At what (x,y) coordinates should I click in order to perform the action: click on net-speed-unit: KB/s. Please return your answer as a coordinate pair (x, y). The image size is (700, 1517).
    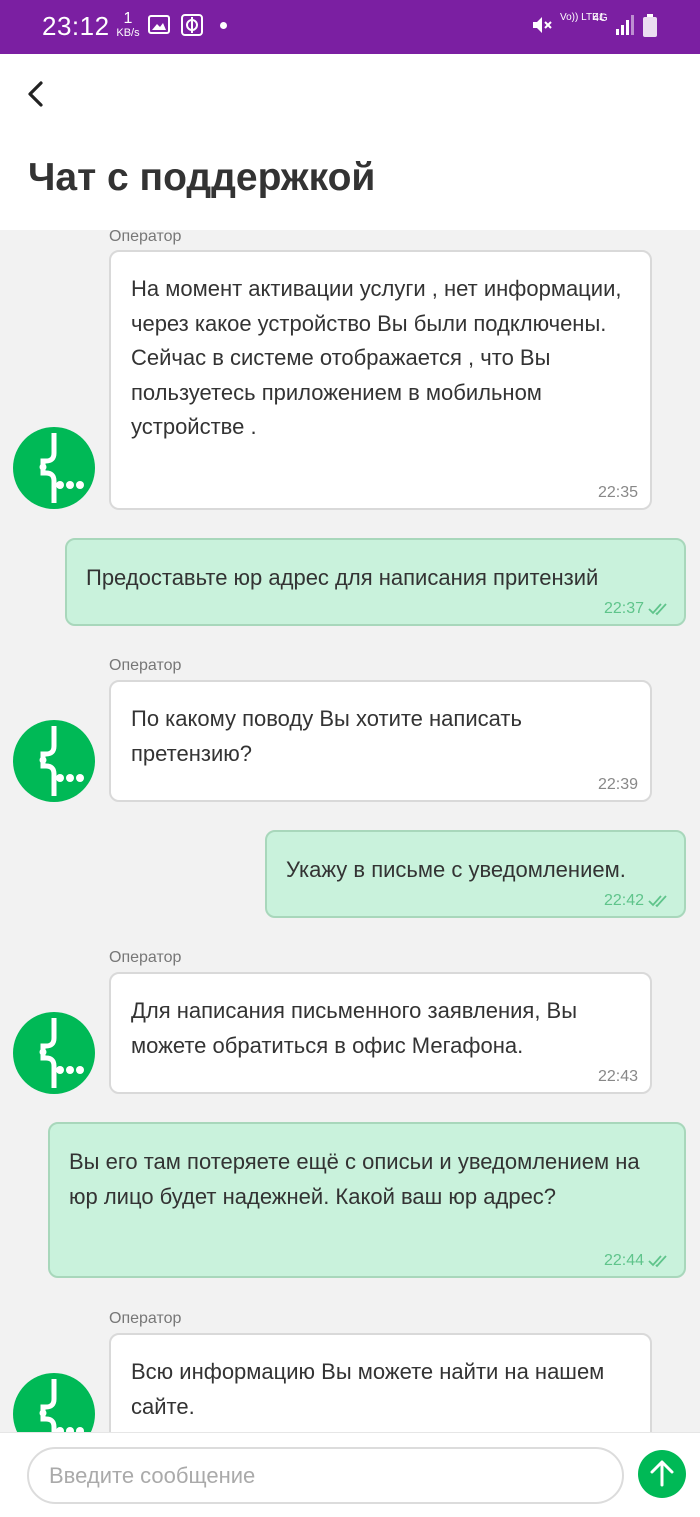
    Looking at the image, I should click on (128, 33).